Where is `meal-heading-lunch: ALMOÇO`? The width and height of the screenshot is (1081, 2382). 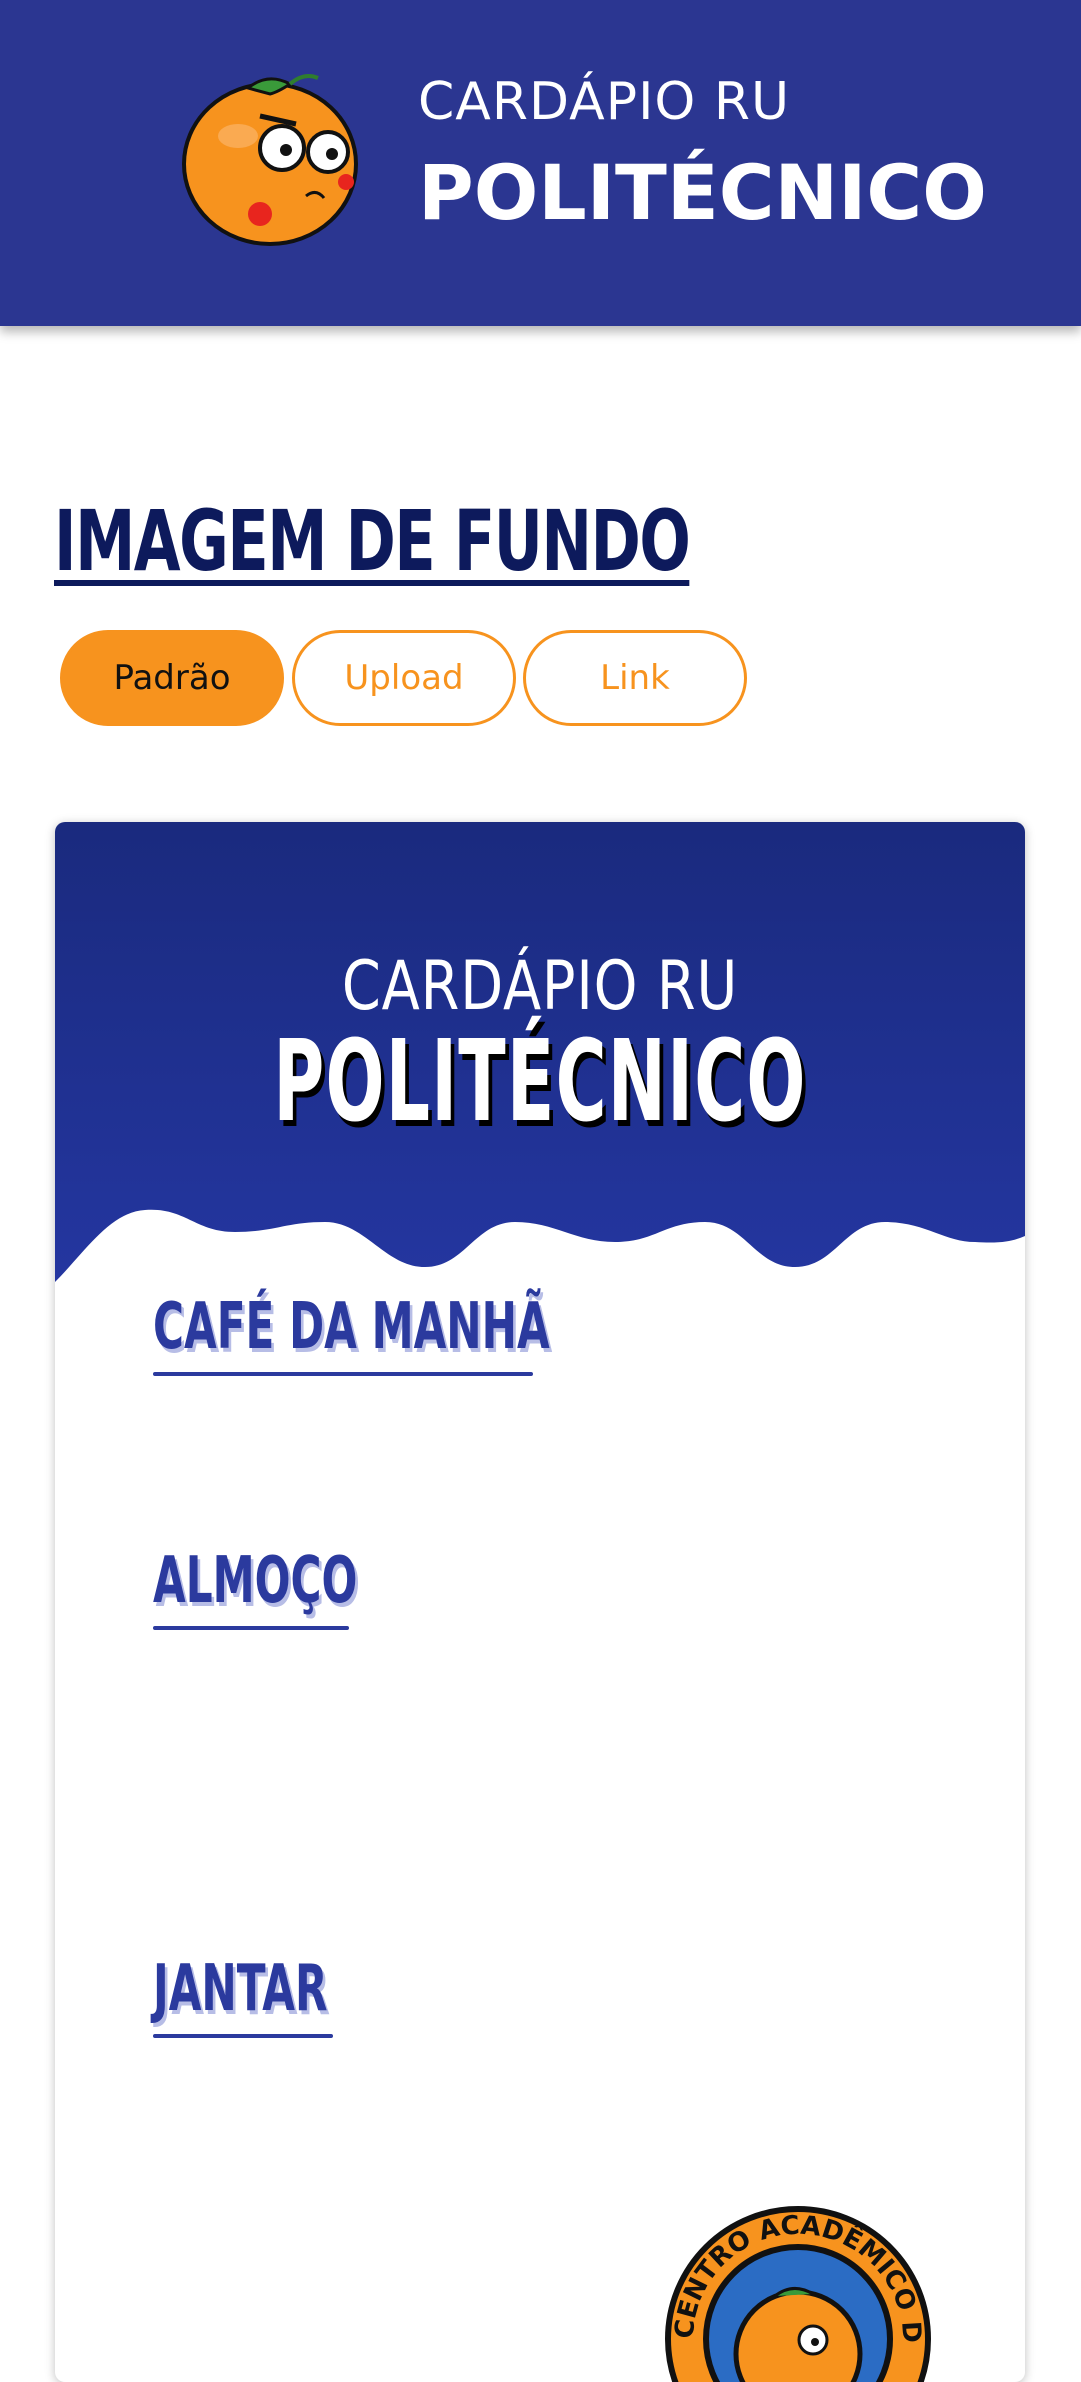
meal-heading-lunch: ALMOÇO is located at coordinates (255, 1581).